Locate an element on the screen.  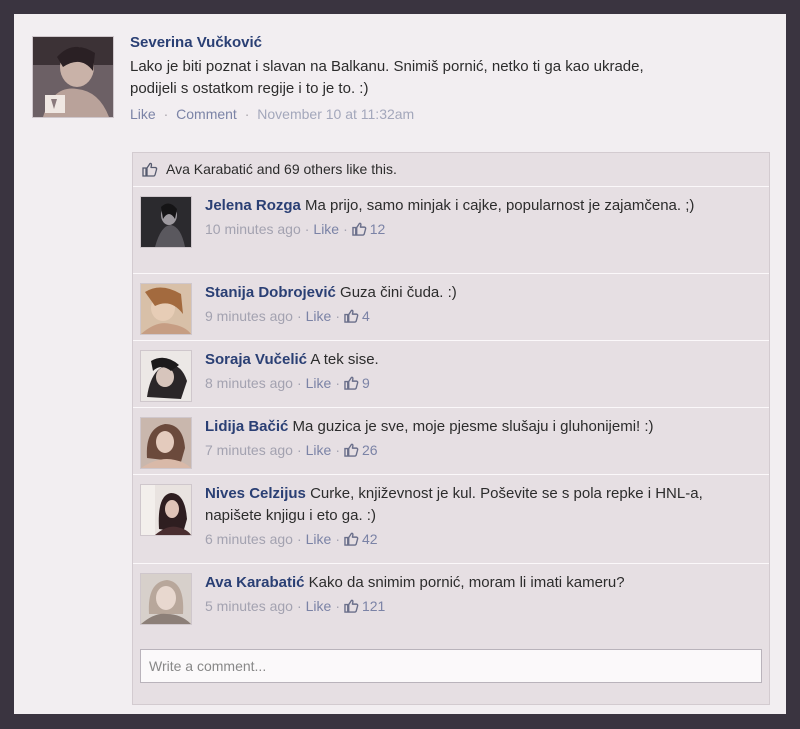
post-timestamp: November 10 at 11:32am is located at coordinates (335, 114).